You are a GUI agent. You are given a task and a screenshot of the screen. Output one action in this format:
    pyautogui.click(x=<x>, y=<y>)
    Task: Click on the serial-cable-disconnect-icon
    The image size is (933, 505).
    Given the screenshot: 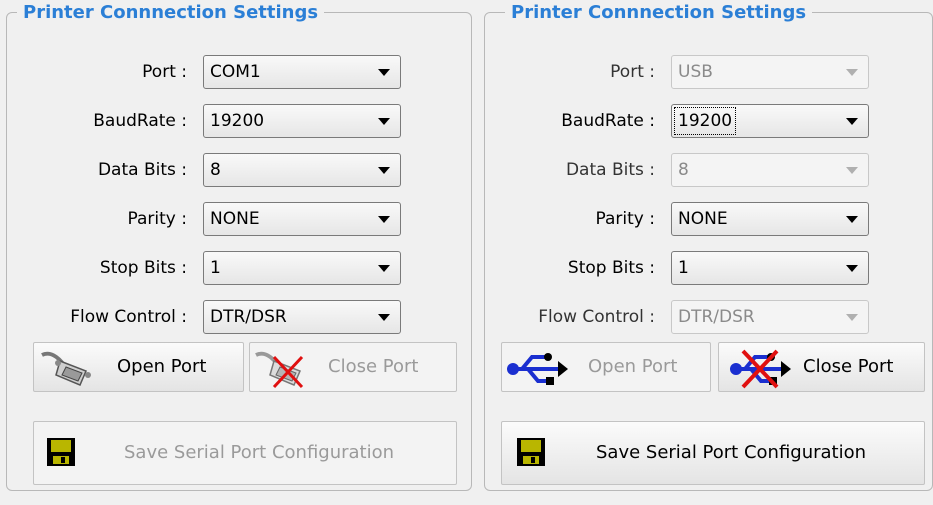 What is the action you would take?
    pyautogui.click(x=279, y=370)
    